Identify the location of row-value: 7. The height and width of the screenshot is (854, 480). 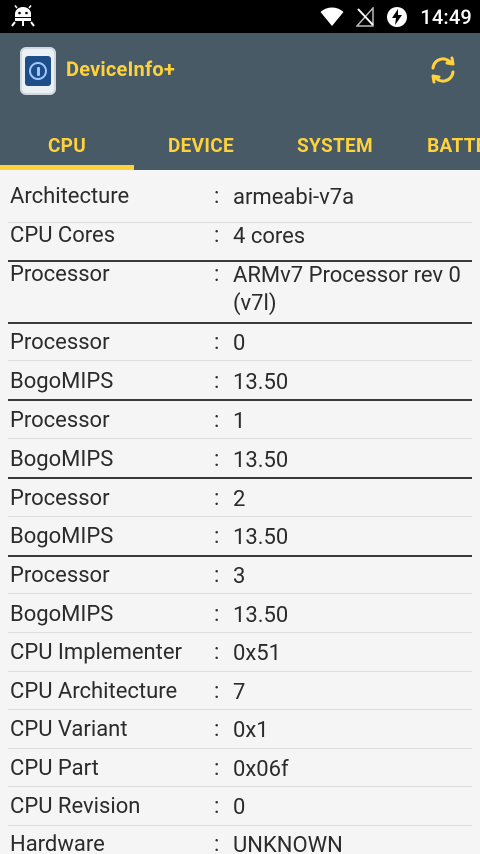
(239, 692).